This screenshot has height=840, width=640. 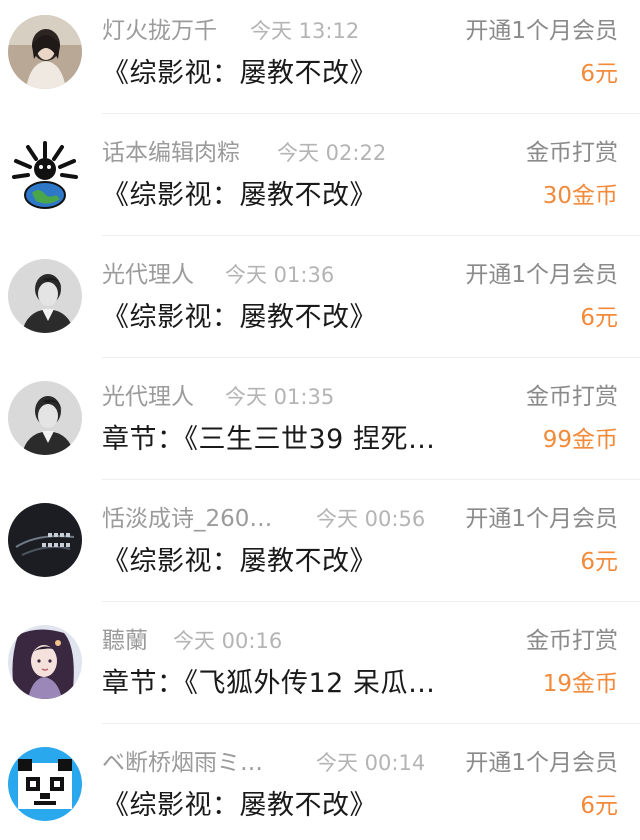 I want to click on list-item: 恬淡成诗_260… 今天 00:56 开通1个月会员 《综影视：屡教不改》 6元, so click(x=320, y=548).